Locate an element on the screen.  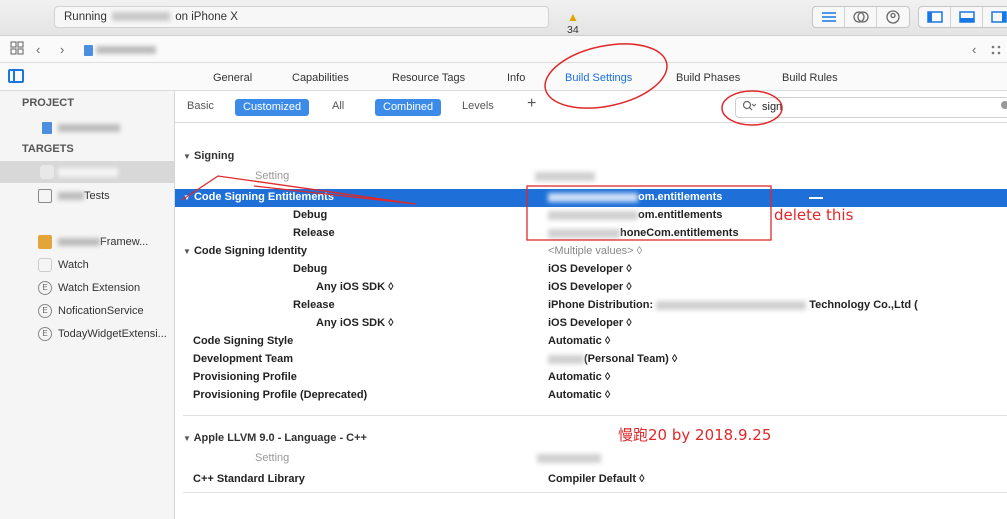
sidebar-item-watch: Watch is located at coordinates (87, 265).